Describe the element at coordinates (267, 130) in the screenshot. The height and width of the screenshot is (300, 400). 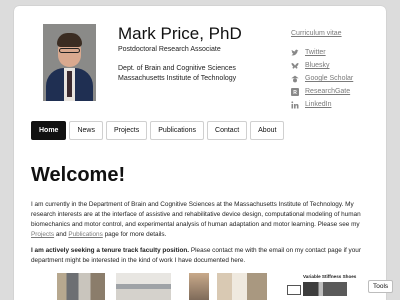
I see `tab-about: About` at that location.